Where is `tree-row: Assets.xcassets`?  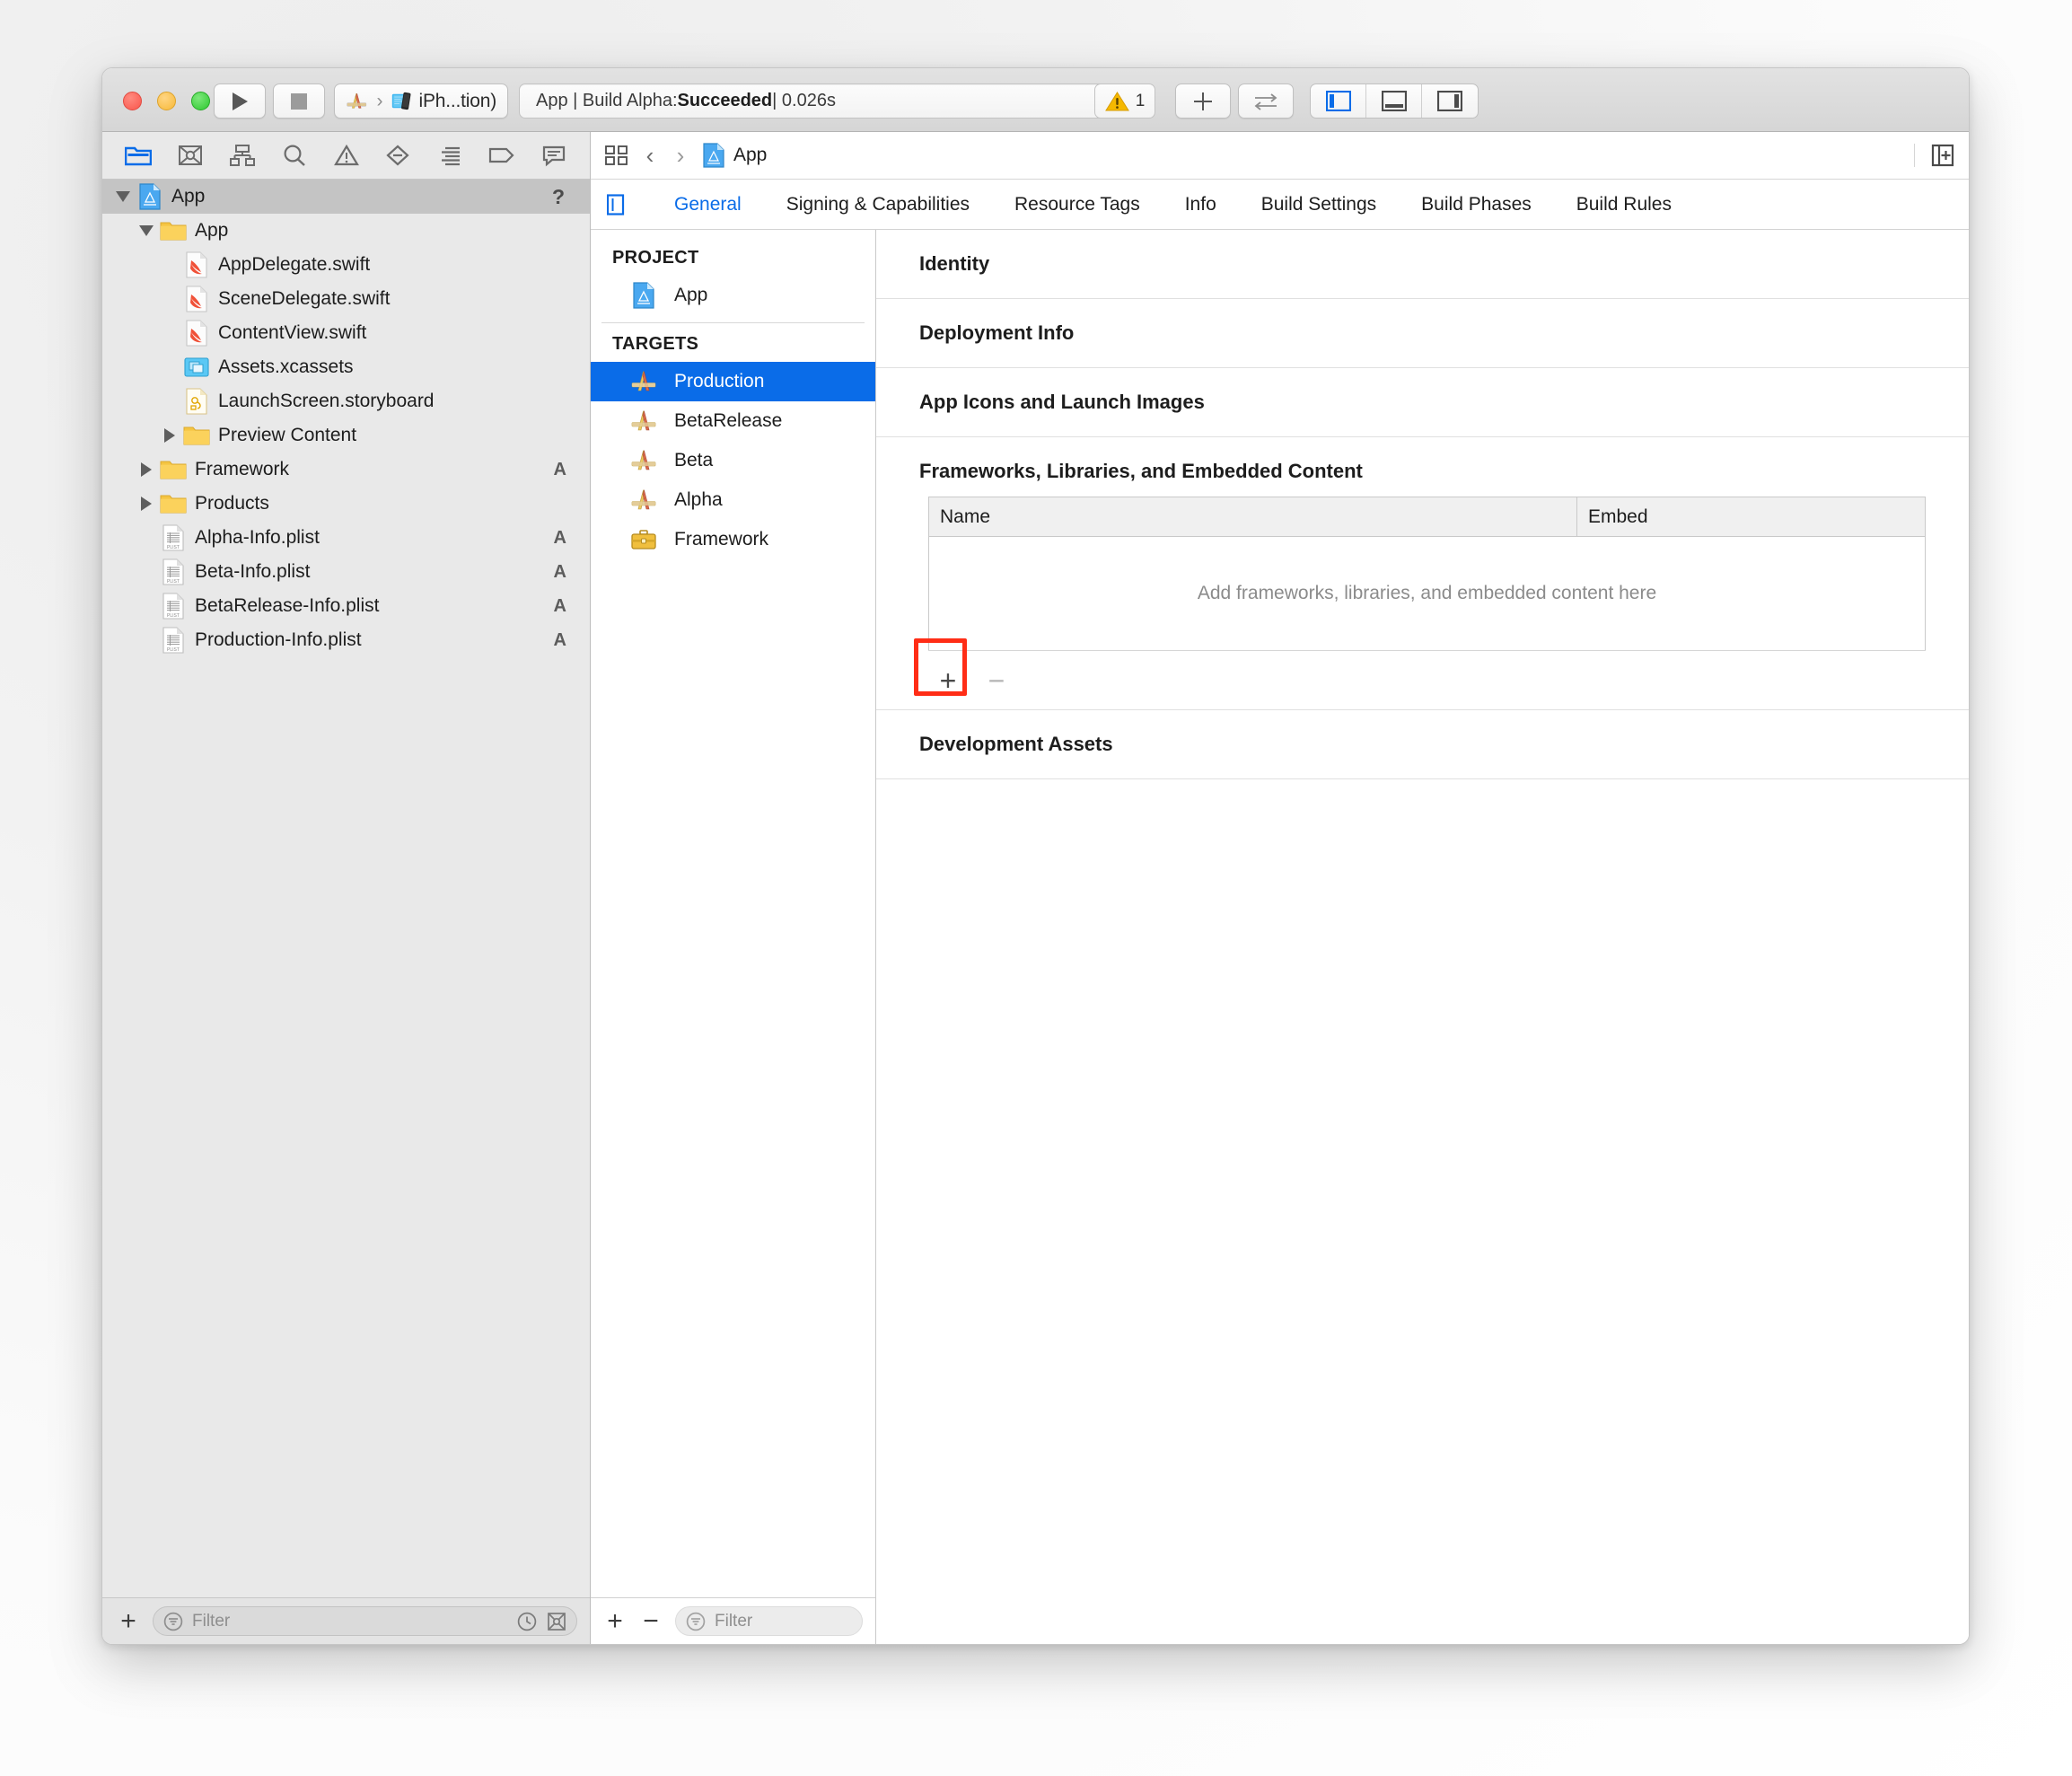
tree-row: Assets.xcassets is located at coordinates (346, 367).